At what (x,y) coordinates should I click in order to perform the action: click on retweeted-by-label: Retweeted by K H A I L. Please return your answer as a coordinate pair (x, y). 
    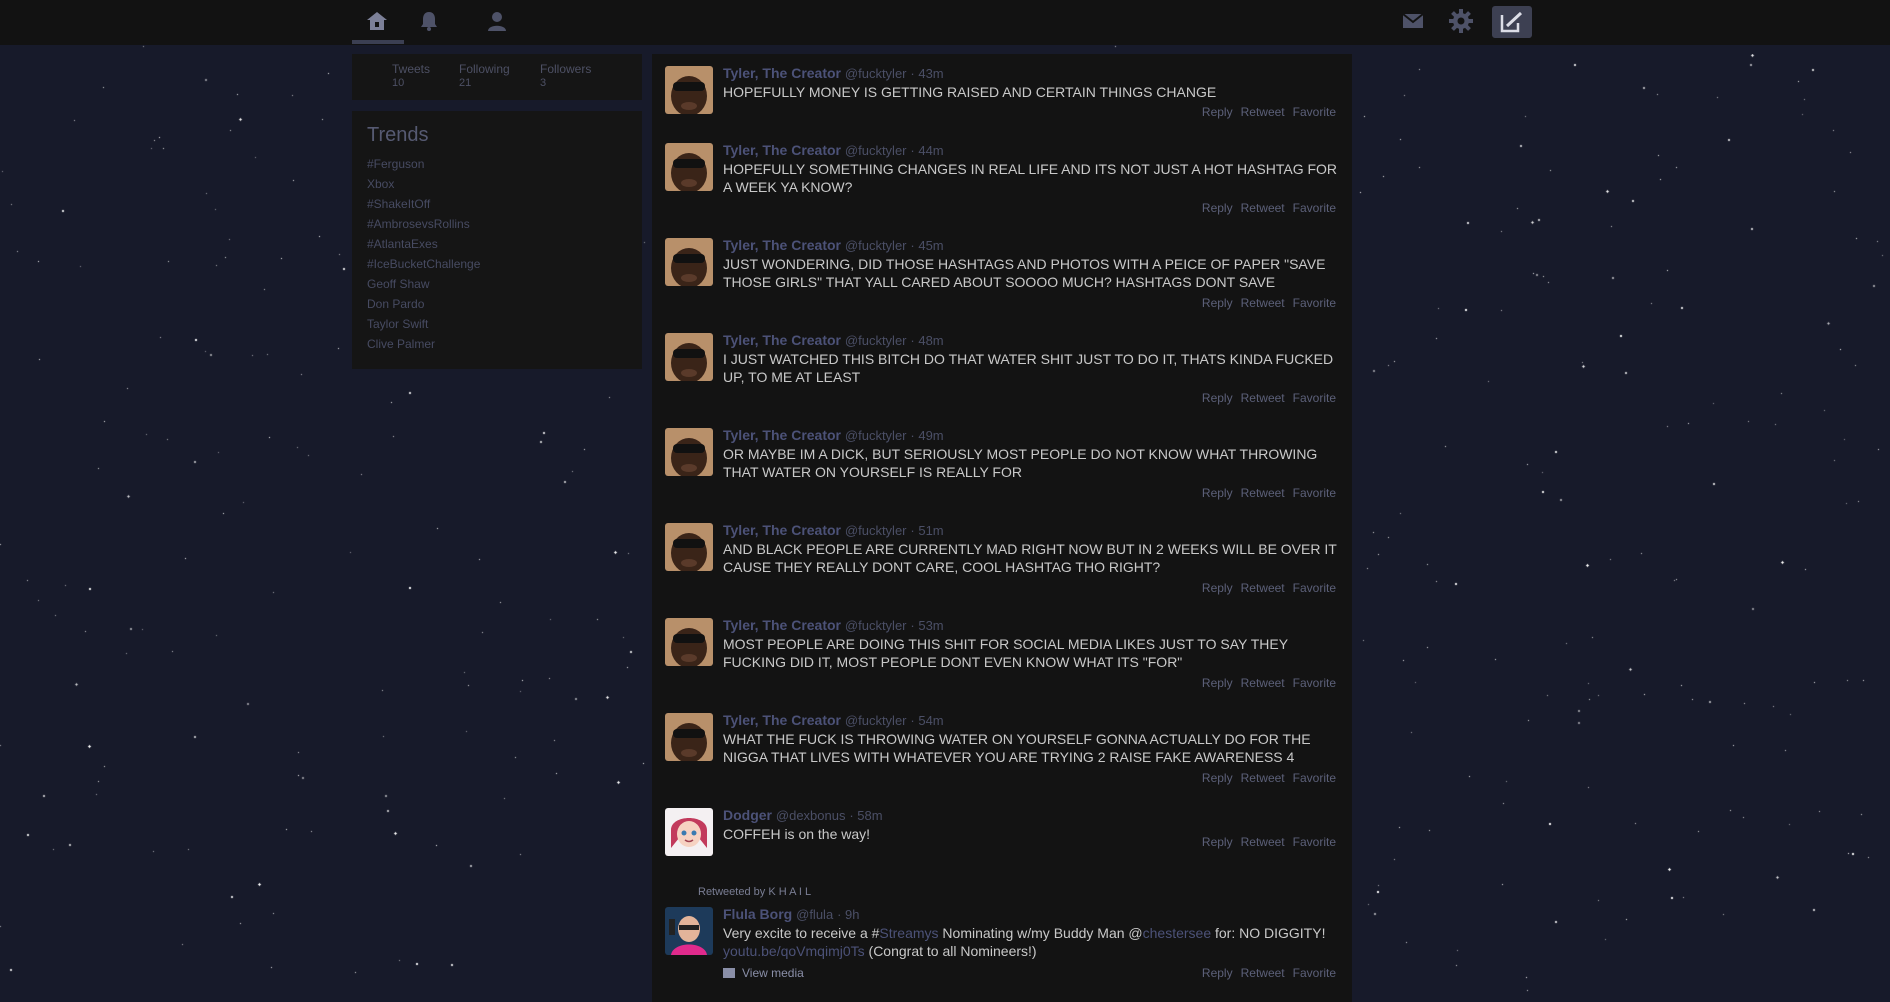
    Looking at the image, I should click on (754, 892).